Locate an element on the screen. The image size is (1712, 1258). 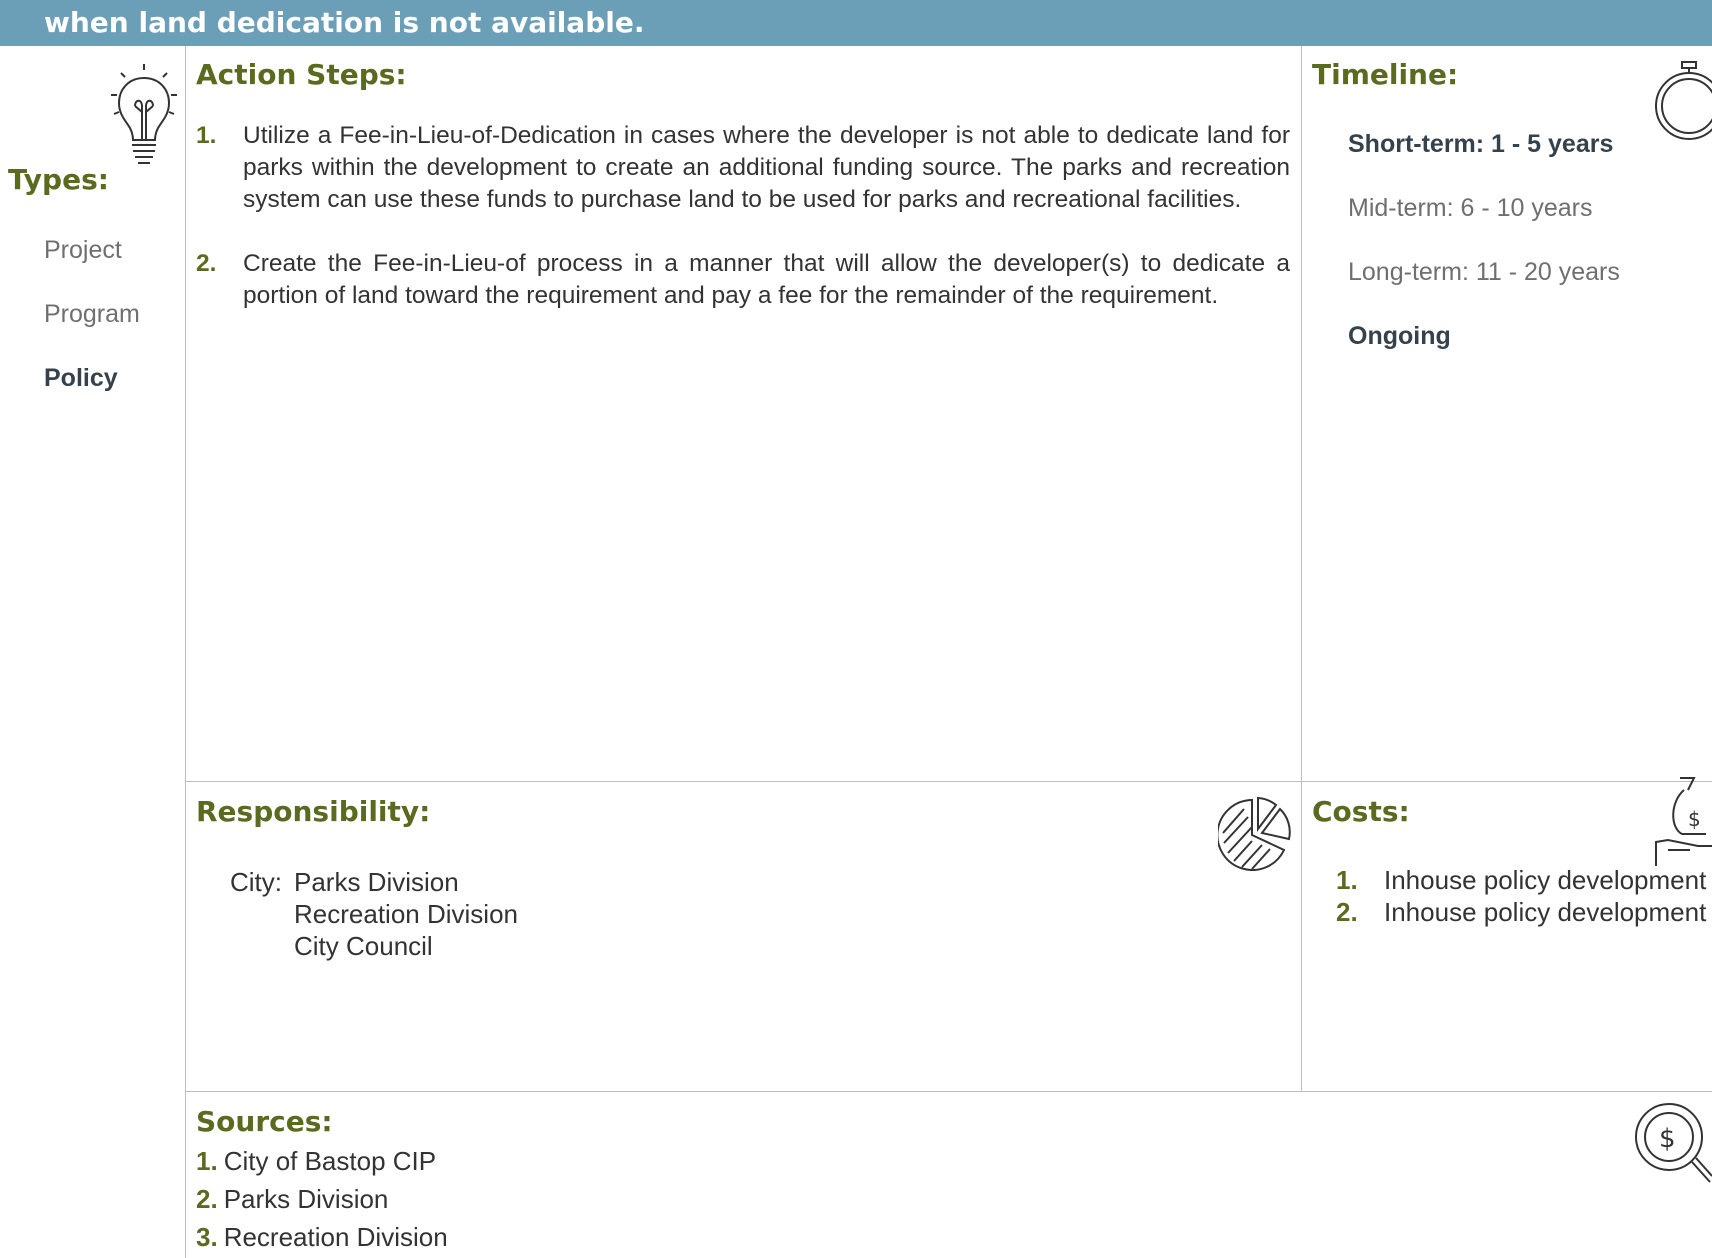
responsibility-prefix: City: is located at coordinates (256, 882).